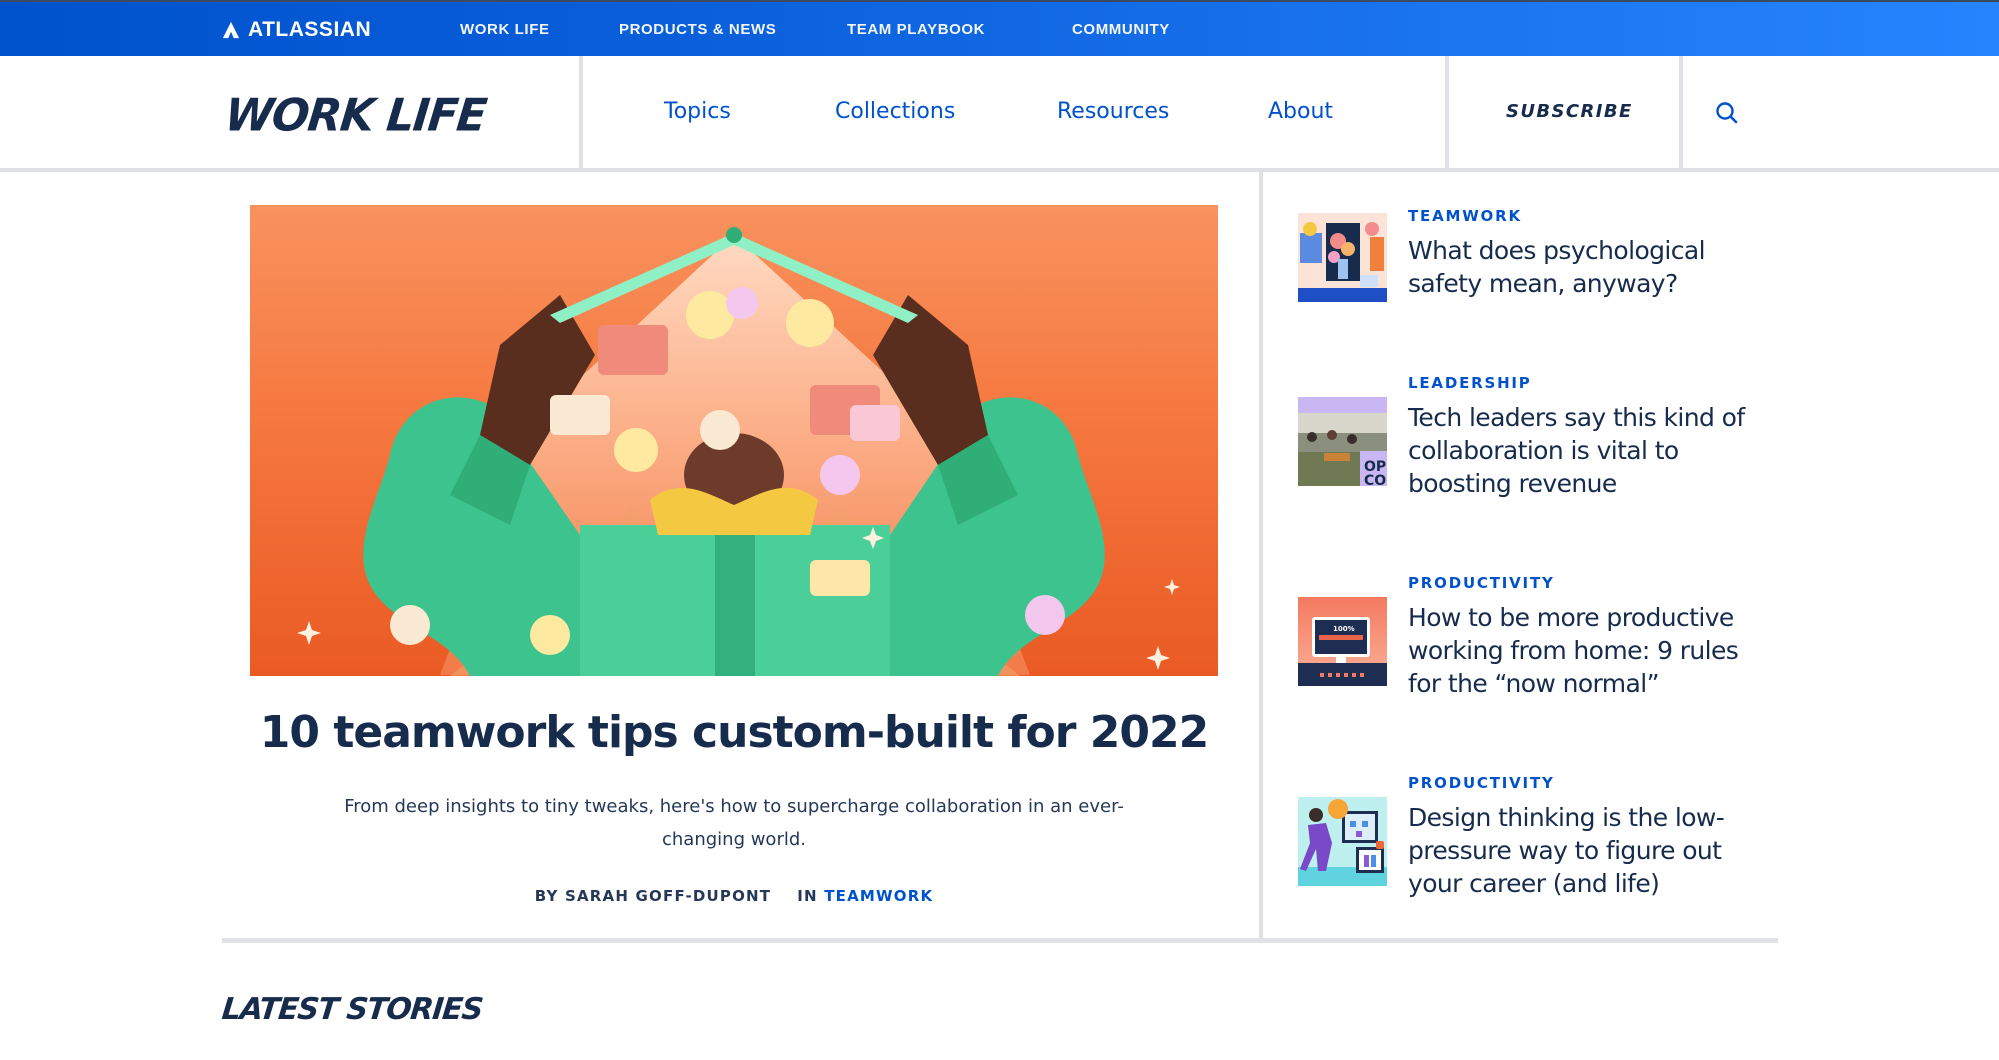  Describe the element at coordinates (916, 29) in the screenshot. I see `global-nav-team-playbook: TEAM PLAYBOOK` at that location.